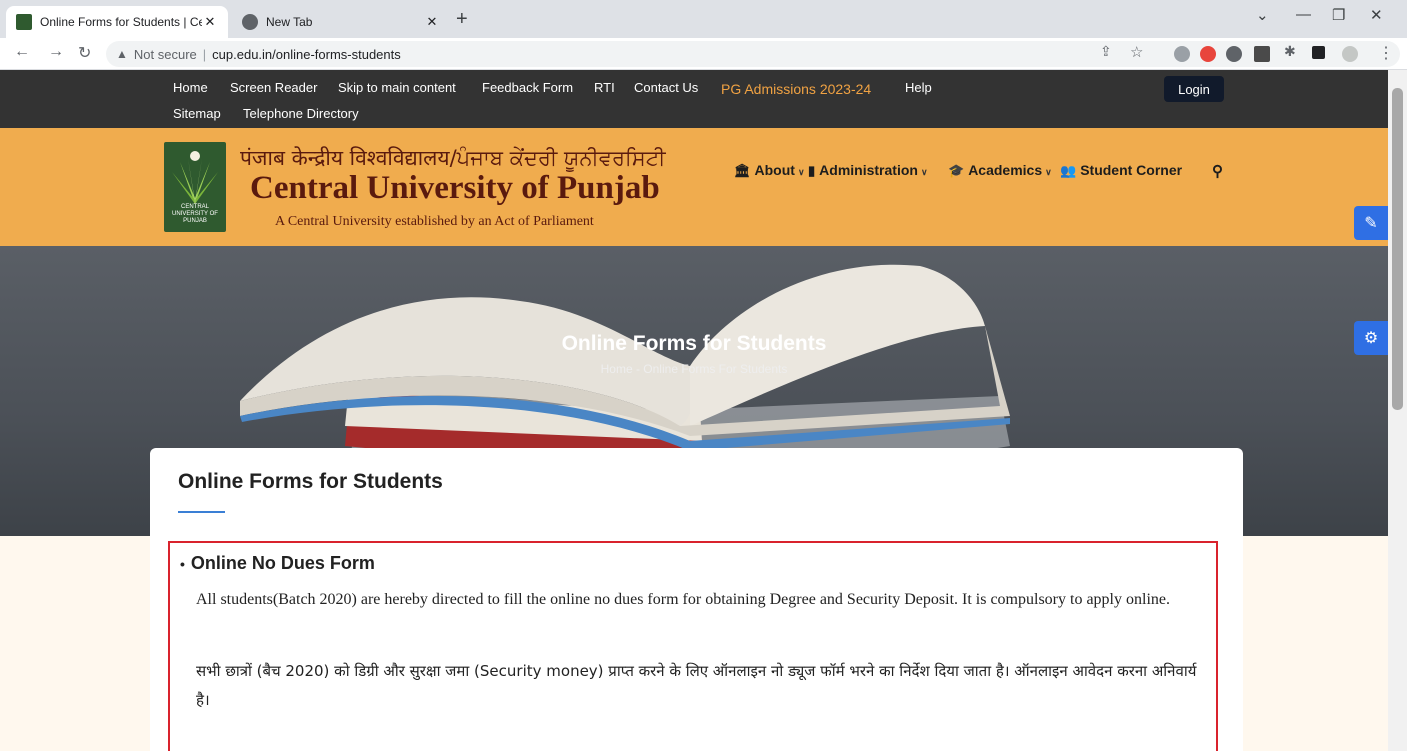 The height and width of the screenshot is (751, 1407). I want to click on building-icon: ▮, so click(812, 170).